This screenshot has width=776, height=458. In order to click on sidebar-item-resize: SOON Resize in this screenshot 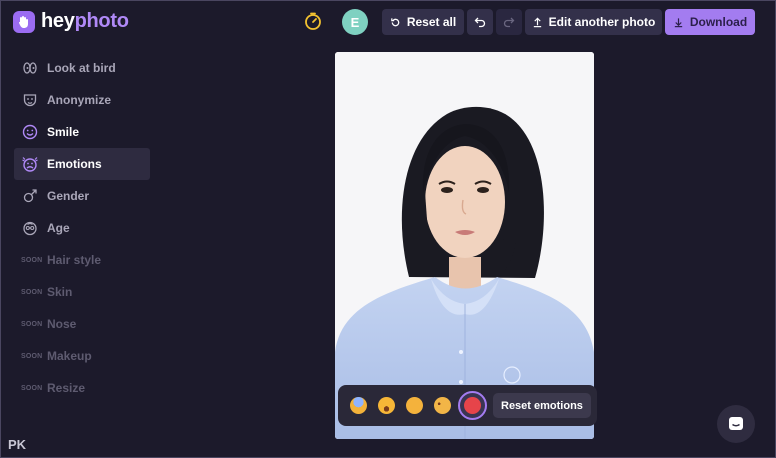, I will do `click(82, 388)`.